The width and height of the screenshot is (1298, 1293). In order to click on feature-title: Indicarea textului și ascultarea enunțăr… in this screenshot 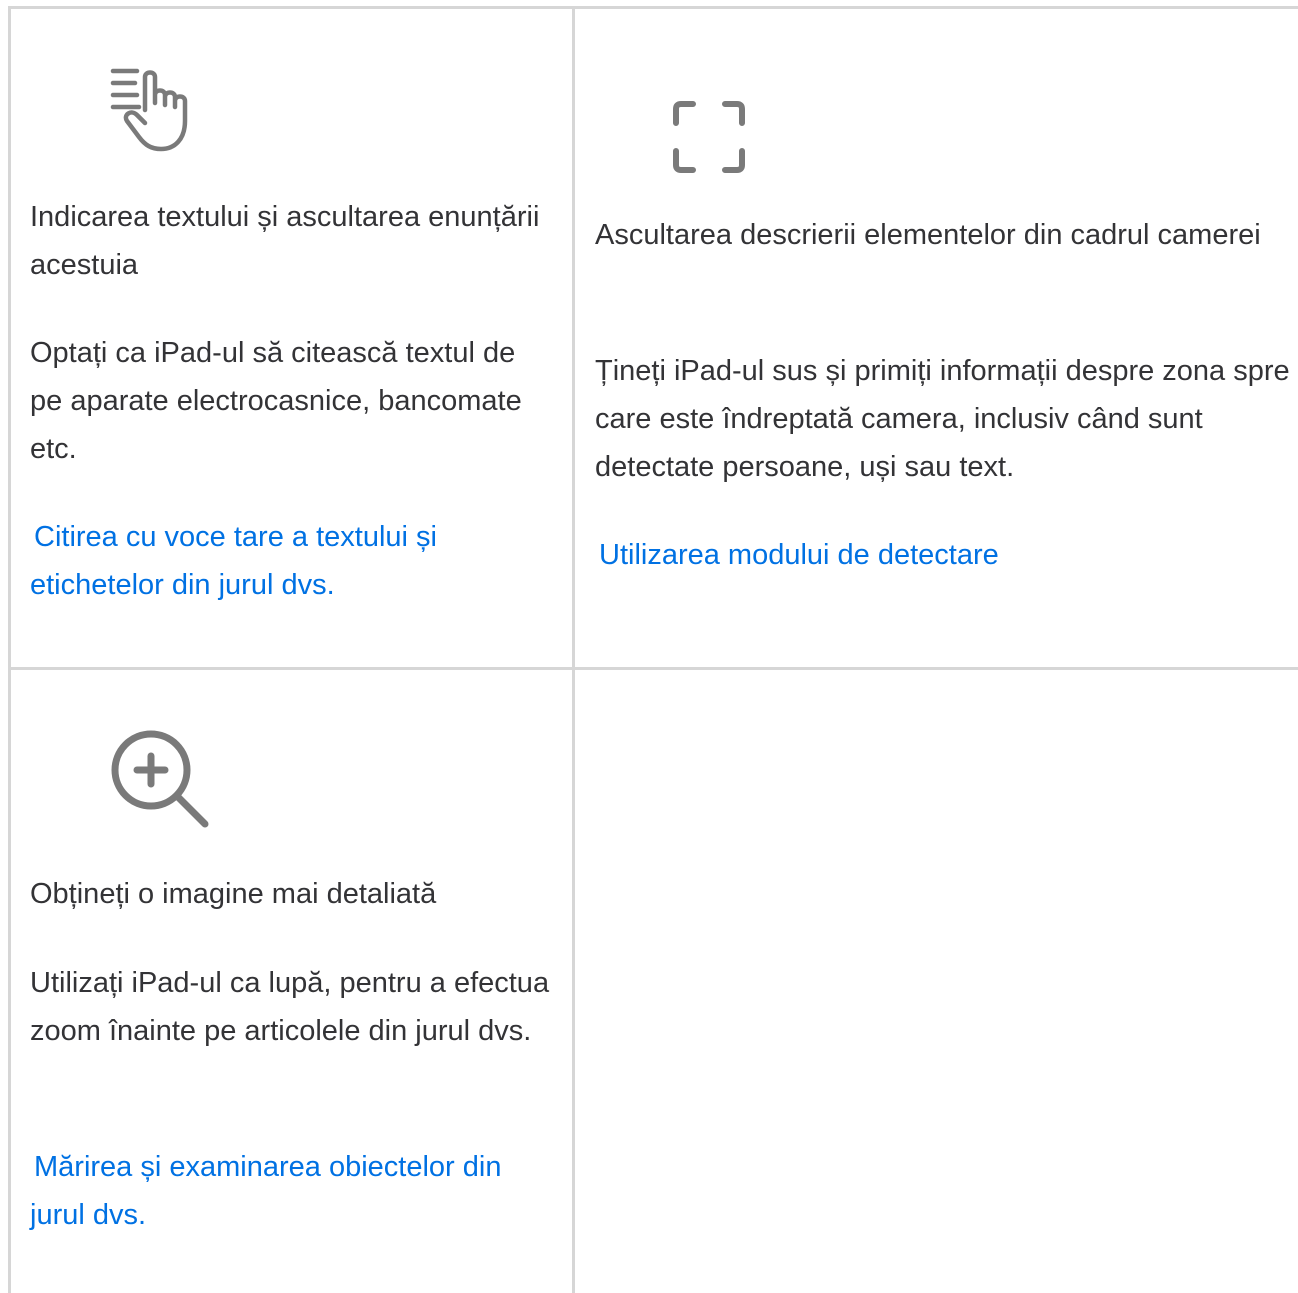, I will do `click(285, 241)`.